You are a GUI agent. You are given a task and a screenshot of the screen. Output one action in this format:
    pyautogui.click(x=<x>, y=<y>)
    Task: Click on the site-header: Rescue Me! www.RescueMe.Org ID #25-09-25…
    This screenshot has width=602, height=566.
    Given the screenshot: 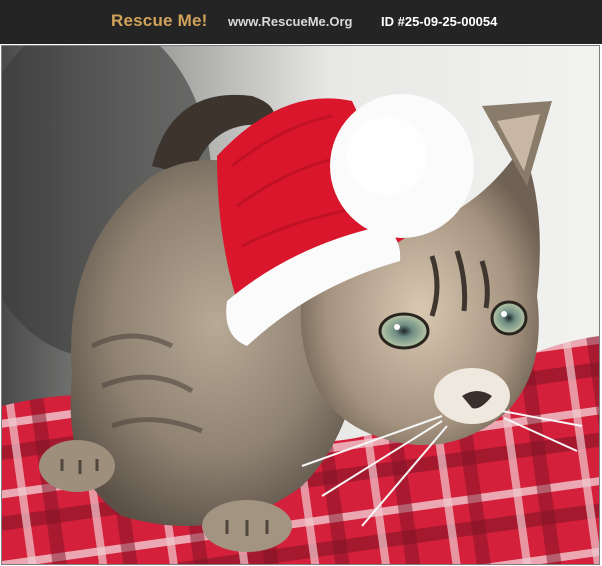 What is the action you would take?
    pyautogui.click(x=301, y=22)
    